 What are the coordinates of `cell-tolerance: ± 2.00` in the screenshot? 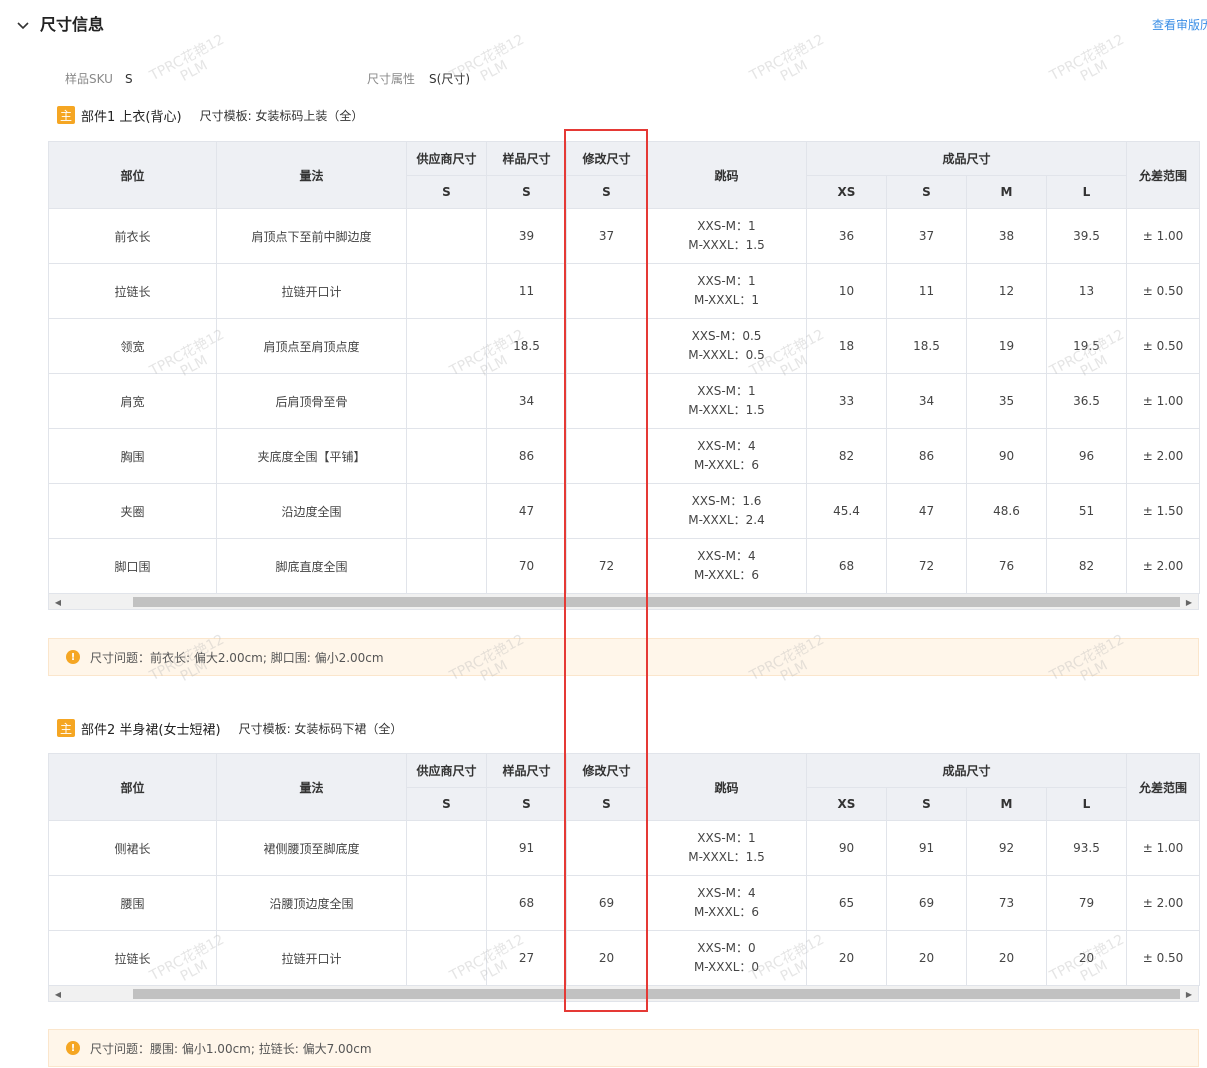 It's located at (1163, 456).